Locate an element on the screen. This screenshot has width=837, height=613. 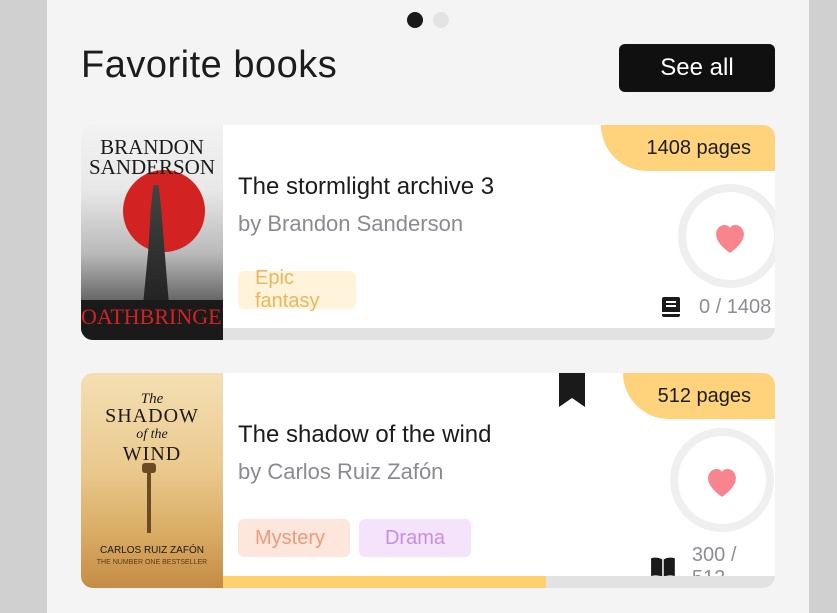
cover-title-line-3: of the is located at coordinates (152, 434).